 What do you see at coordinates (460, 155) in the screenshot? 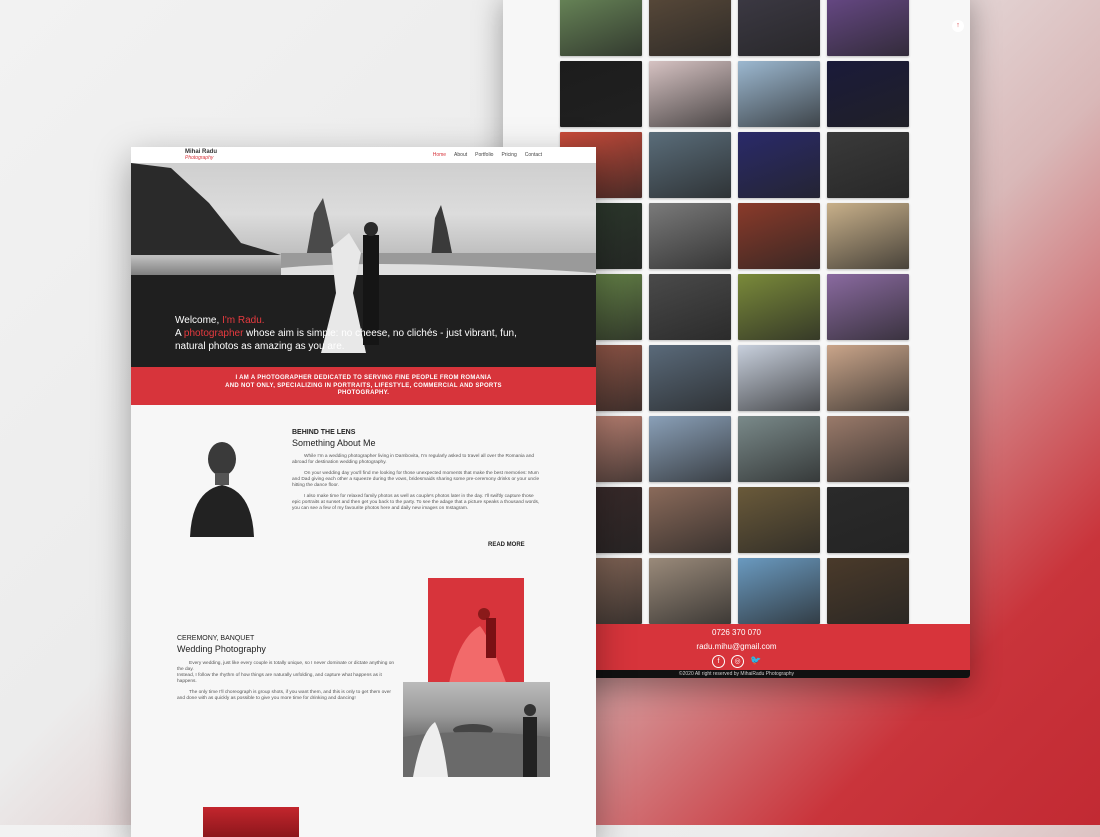
I see `nav-about: About` at bounding box center [460, 155].